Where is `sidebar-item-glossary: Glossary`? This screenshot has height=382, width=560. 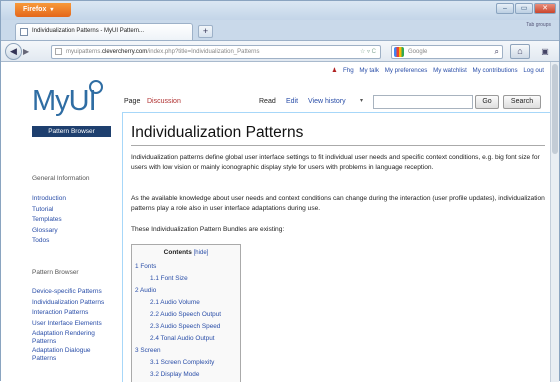 sidebar-item-glossary: Glossary is located at coordinates (49, 231).